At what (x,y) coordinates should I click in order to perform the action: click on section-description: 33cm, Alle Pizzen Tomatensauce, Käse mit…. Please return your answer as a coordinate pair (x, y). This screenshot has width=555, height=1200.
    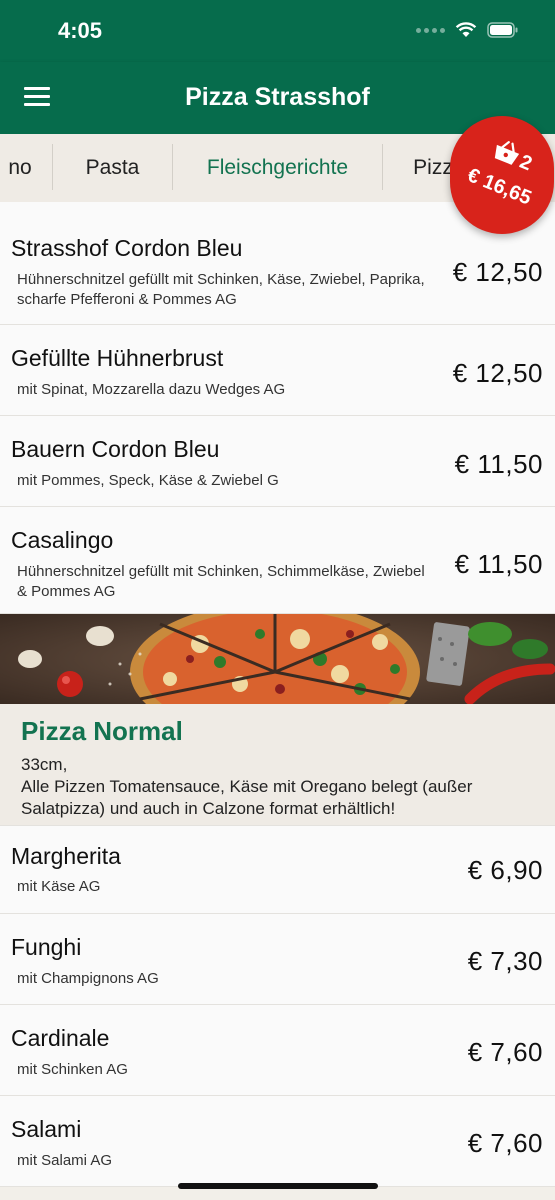
    Looking at the image, I should click on (281, 787).